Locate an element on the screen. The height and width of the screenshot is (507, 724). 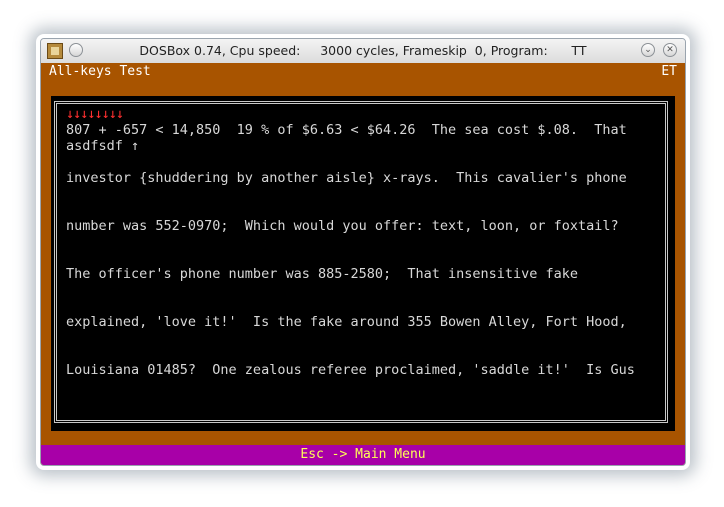
close-icon: ✕ is located at coordinates (670, 50).